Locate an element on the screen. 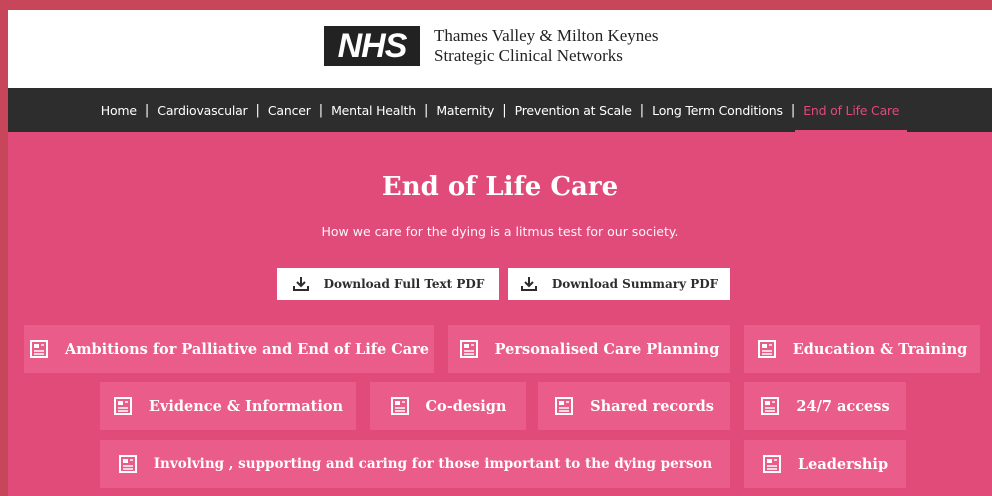  nav-item-cardiovascular: Cardiovascular is located at coordinates (202, 110).